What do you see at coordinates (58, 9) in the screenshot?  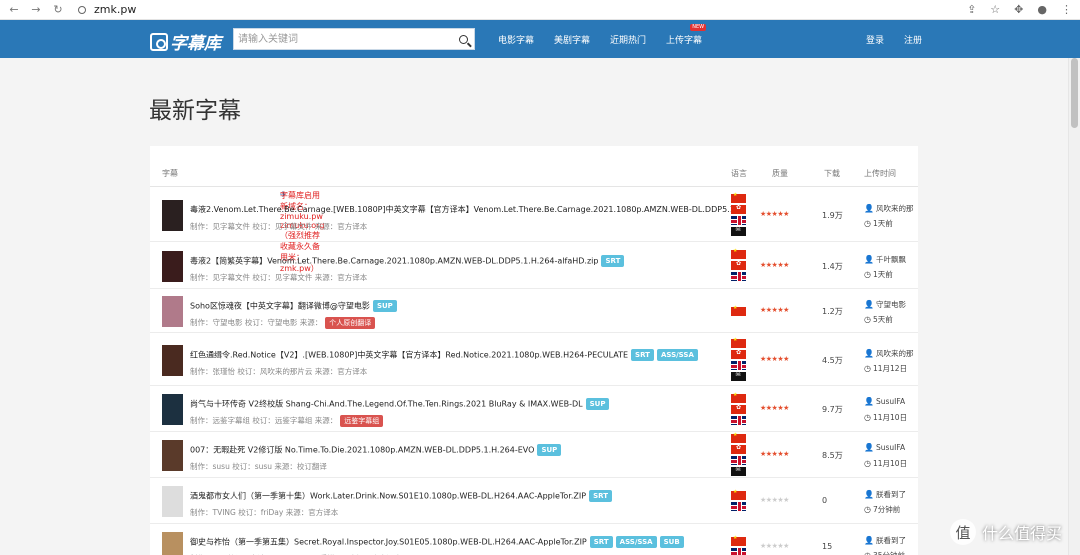 I see `reload-icon: ↻` at bounding box center [58, 9].